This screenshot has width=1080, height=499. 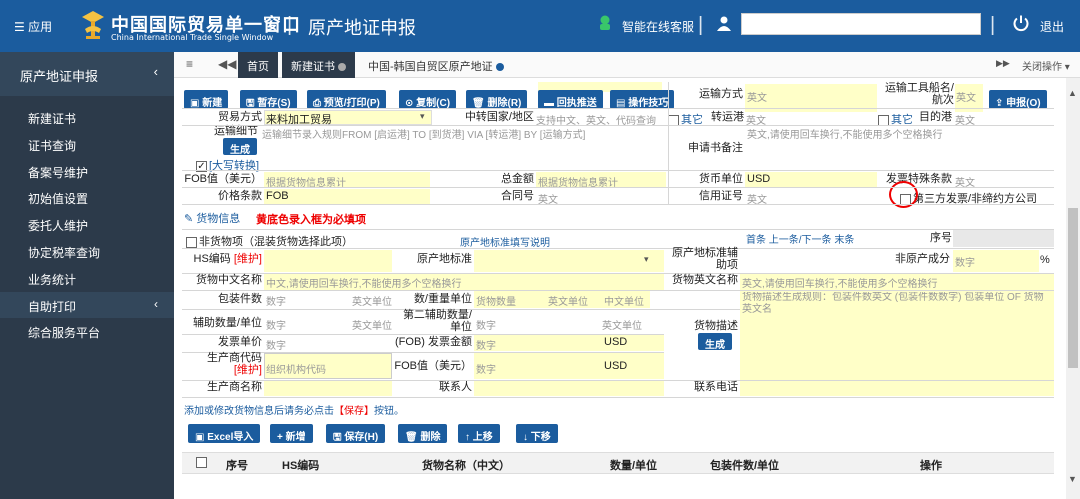 I want to click on price-term-label: 价格条款, so click(x=240, y=196).